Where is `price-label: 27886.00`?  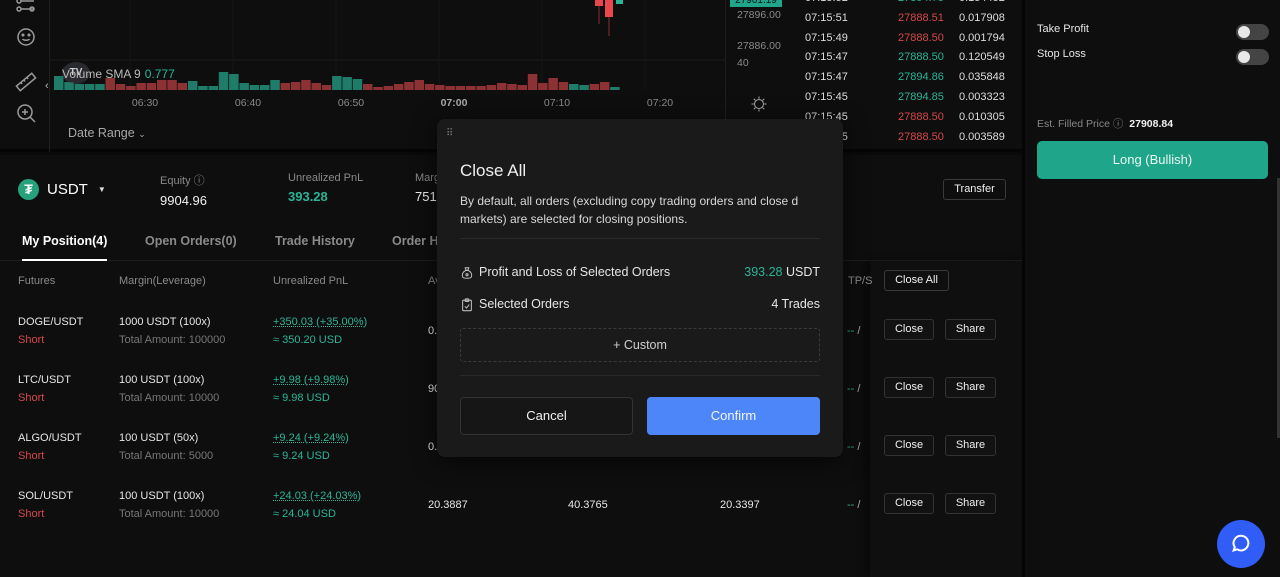
price-label: 27886.00 is located at coordinates (759, 46).